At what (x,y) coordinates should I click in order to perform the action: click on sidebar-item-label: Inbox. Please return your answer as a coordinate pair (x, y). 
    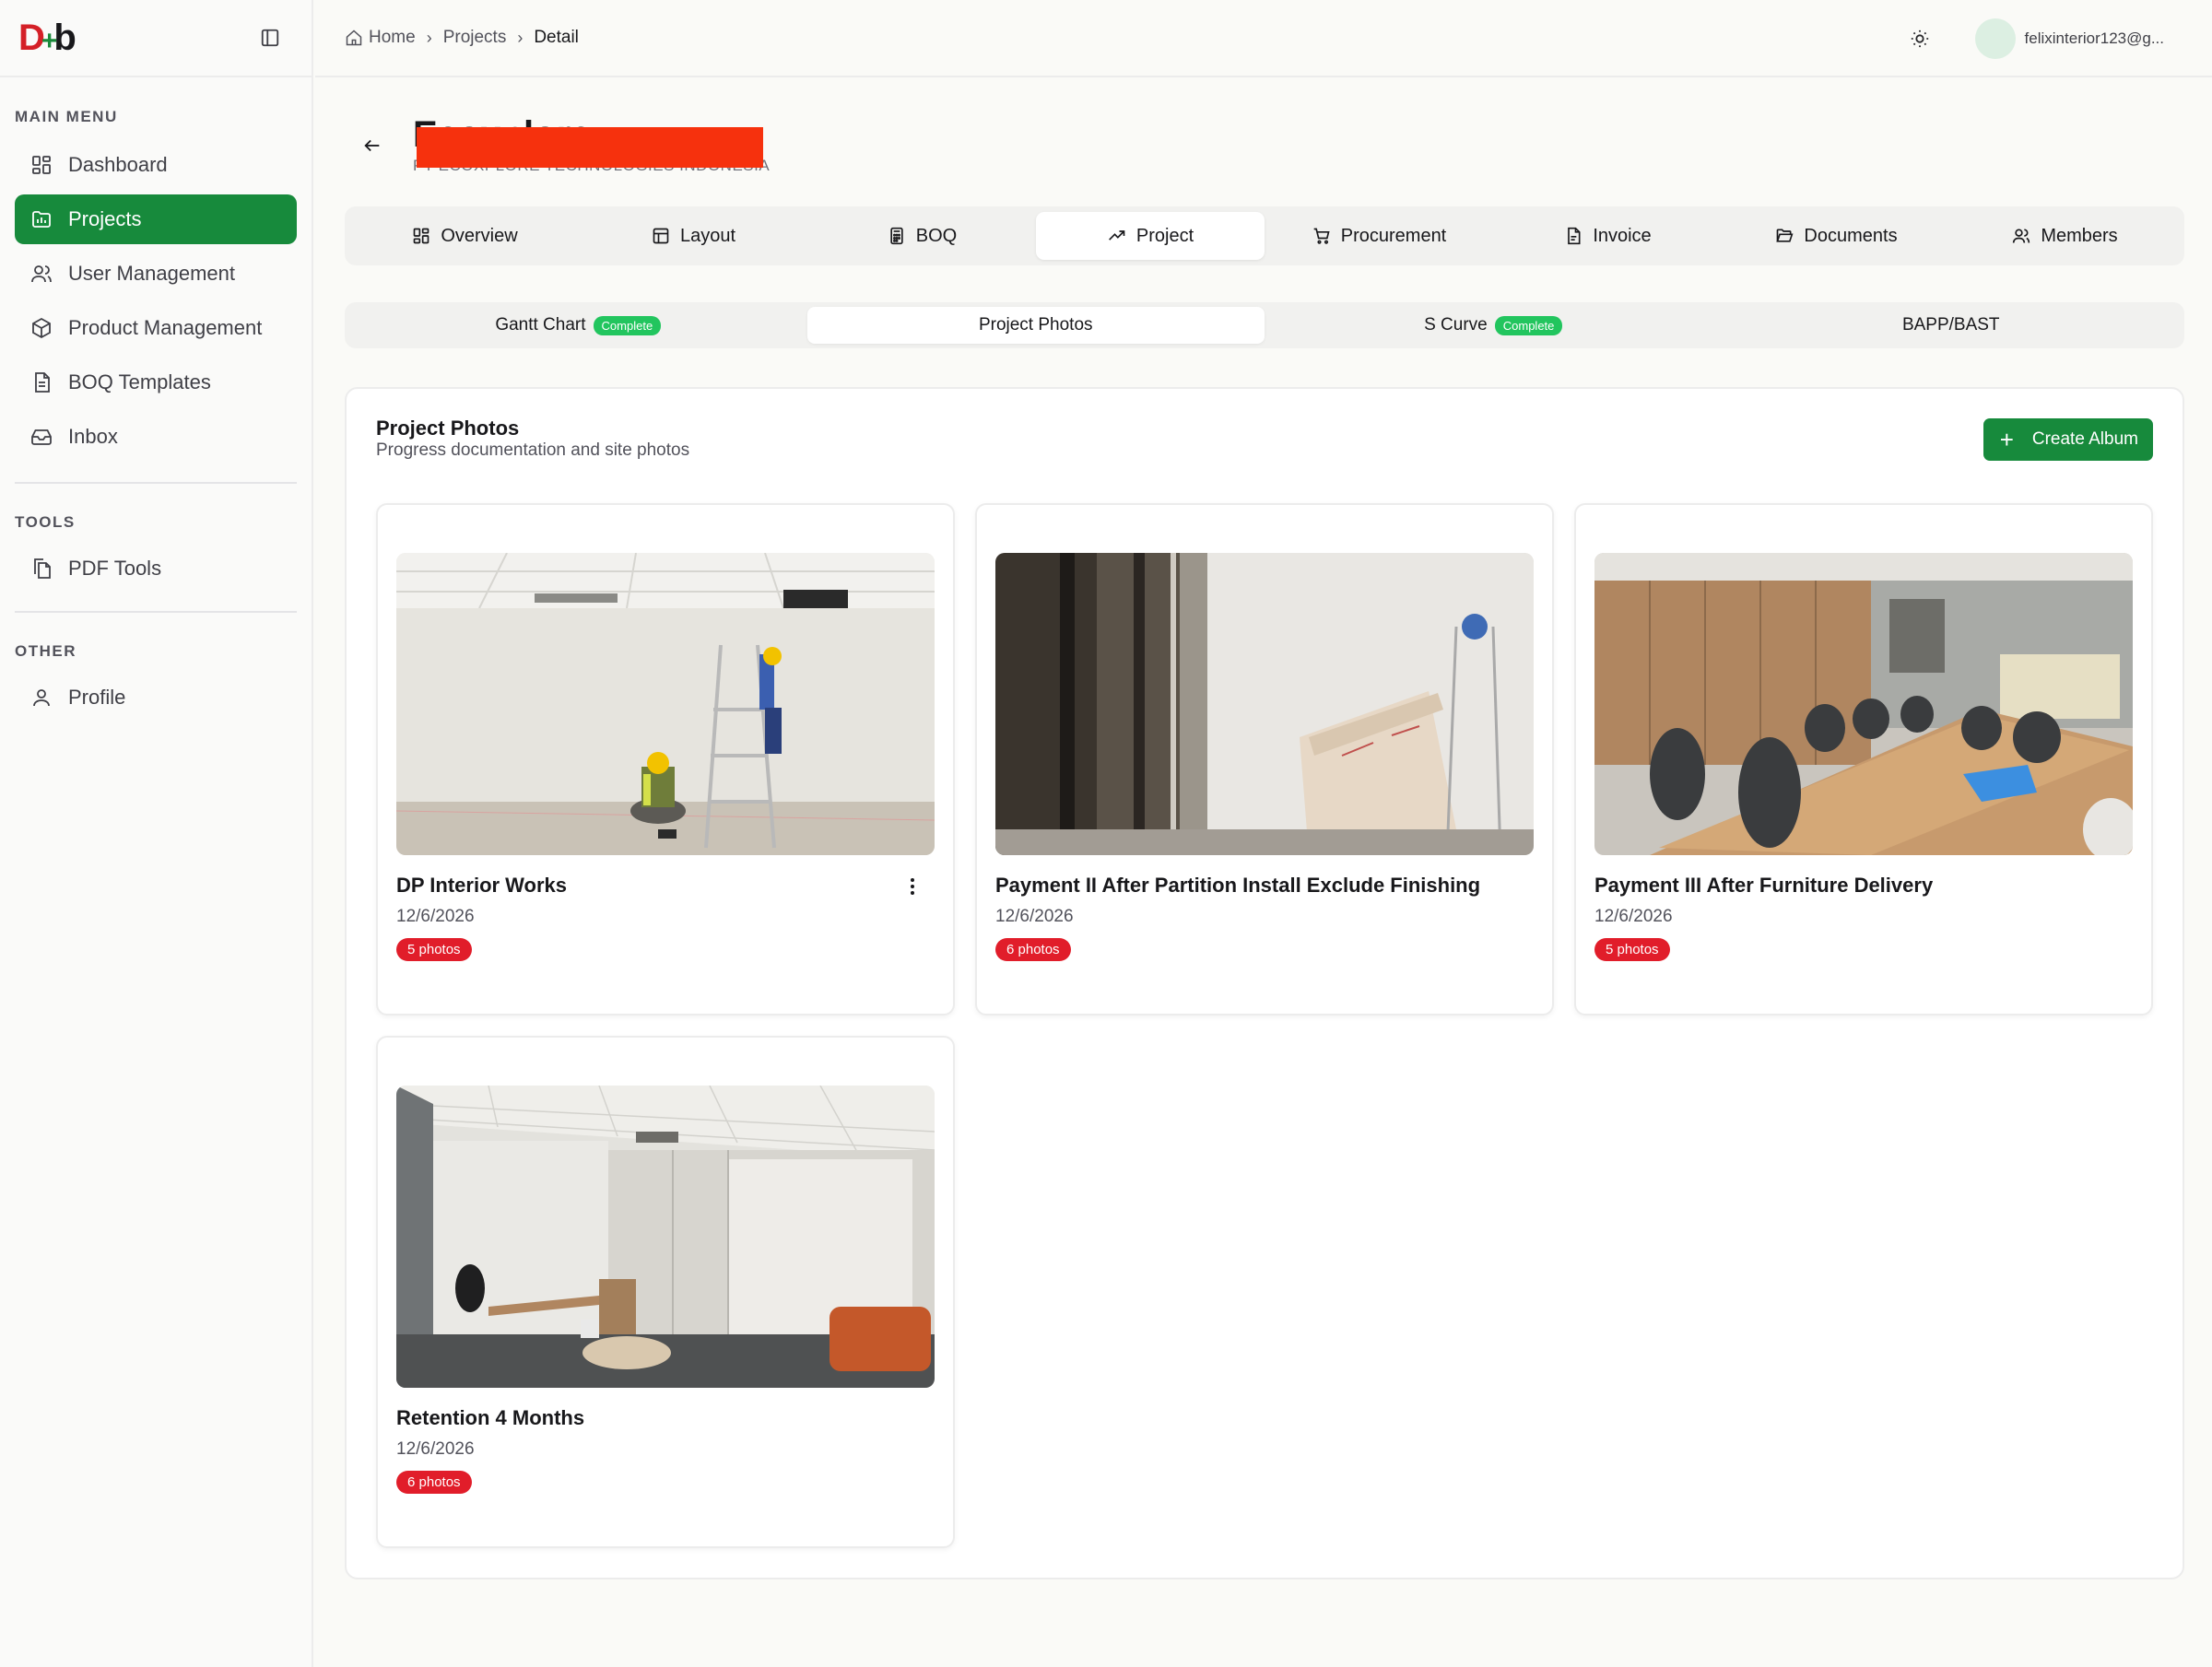
    Looking at the image, I should click on (93, 436).